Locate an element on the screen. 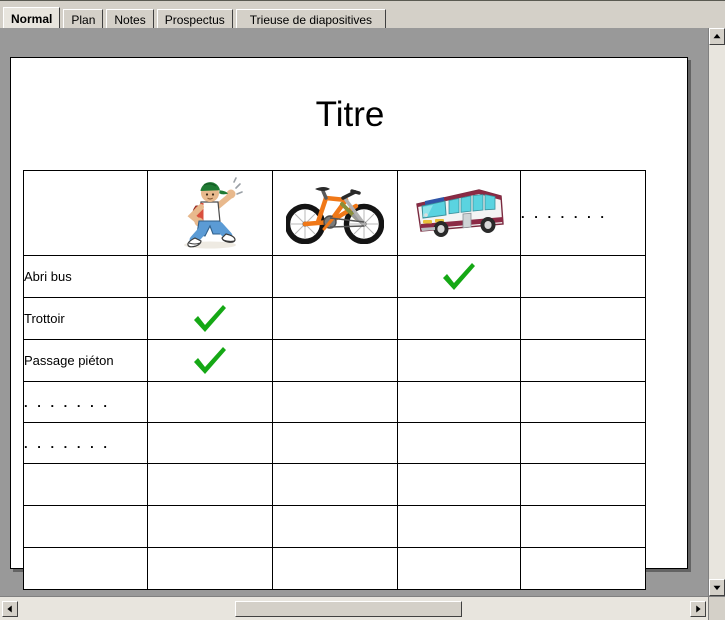  cell-placeholder-2-other is located at coordinates (583, 443).